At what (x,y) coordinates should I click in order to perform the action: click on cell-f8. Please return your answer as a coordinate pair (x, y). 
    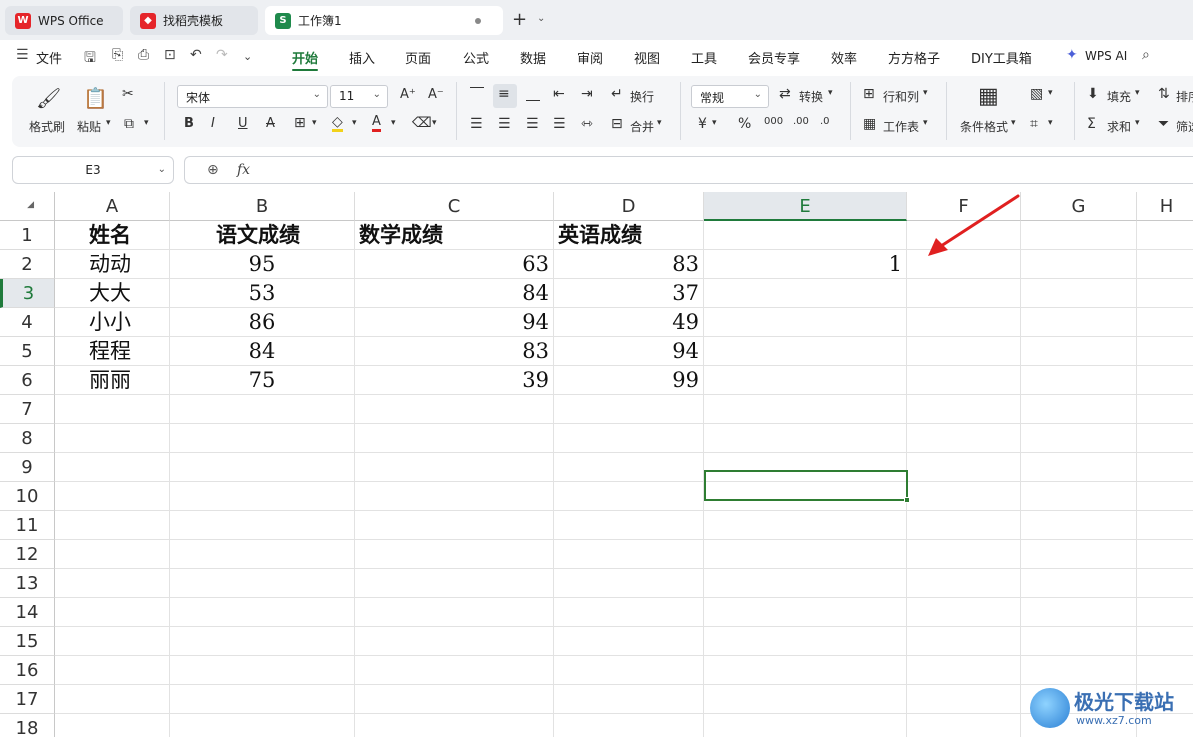
    Looking at the image, I should click on (964, 438).